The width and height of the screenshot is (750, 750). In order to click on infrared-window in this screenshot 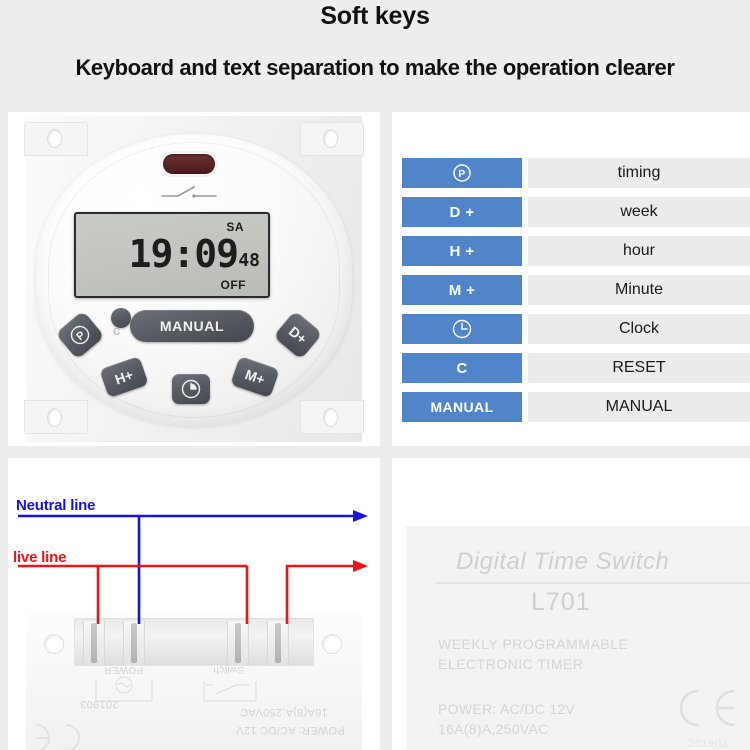, I will do `click(189, 164)`.